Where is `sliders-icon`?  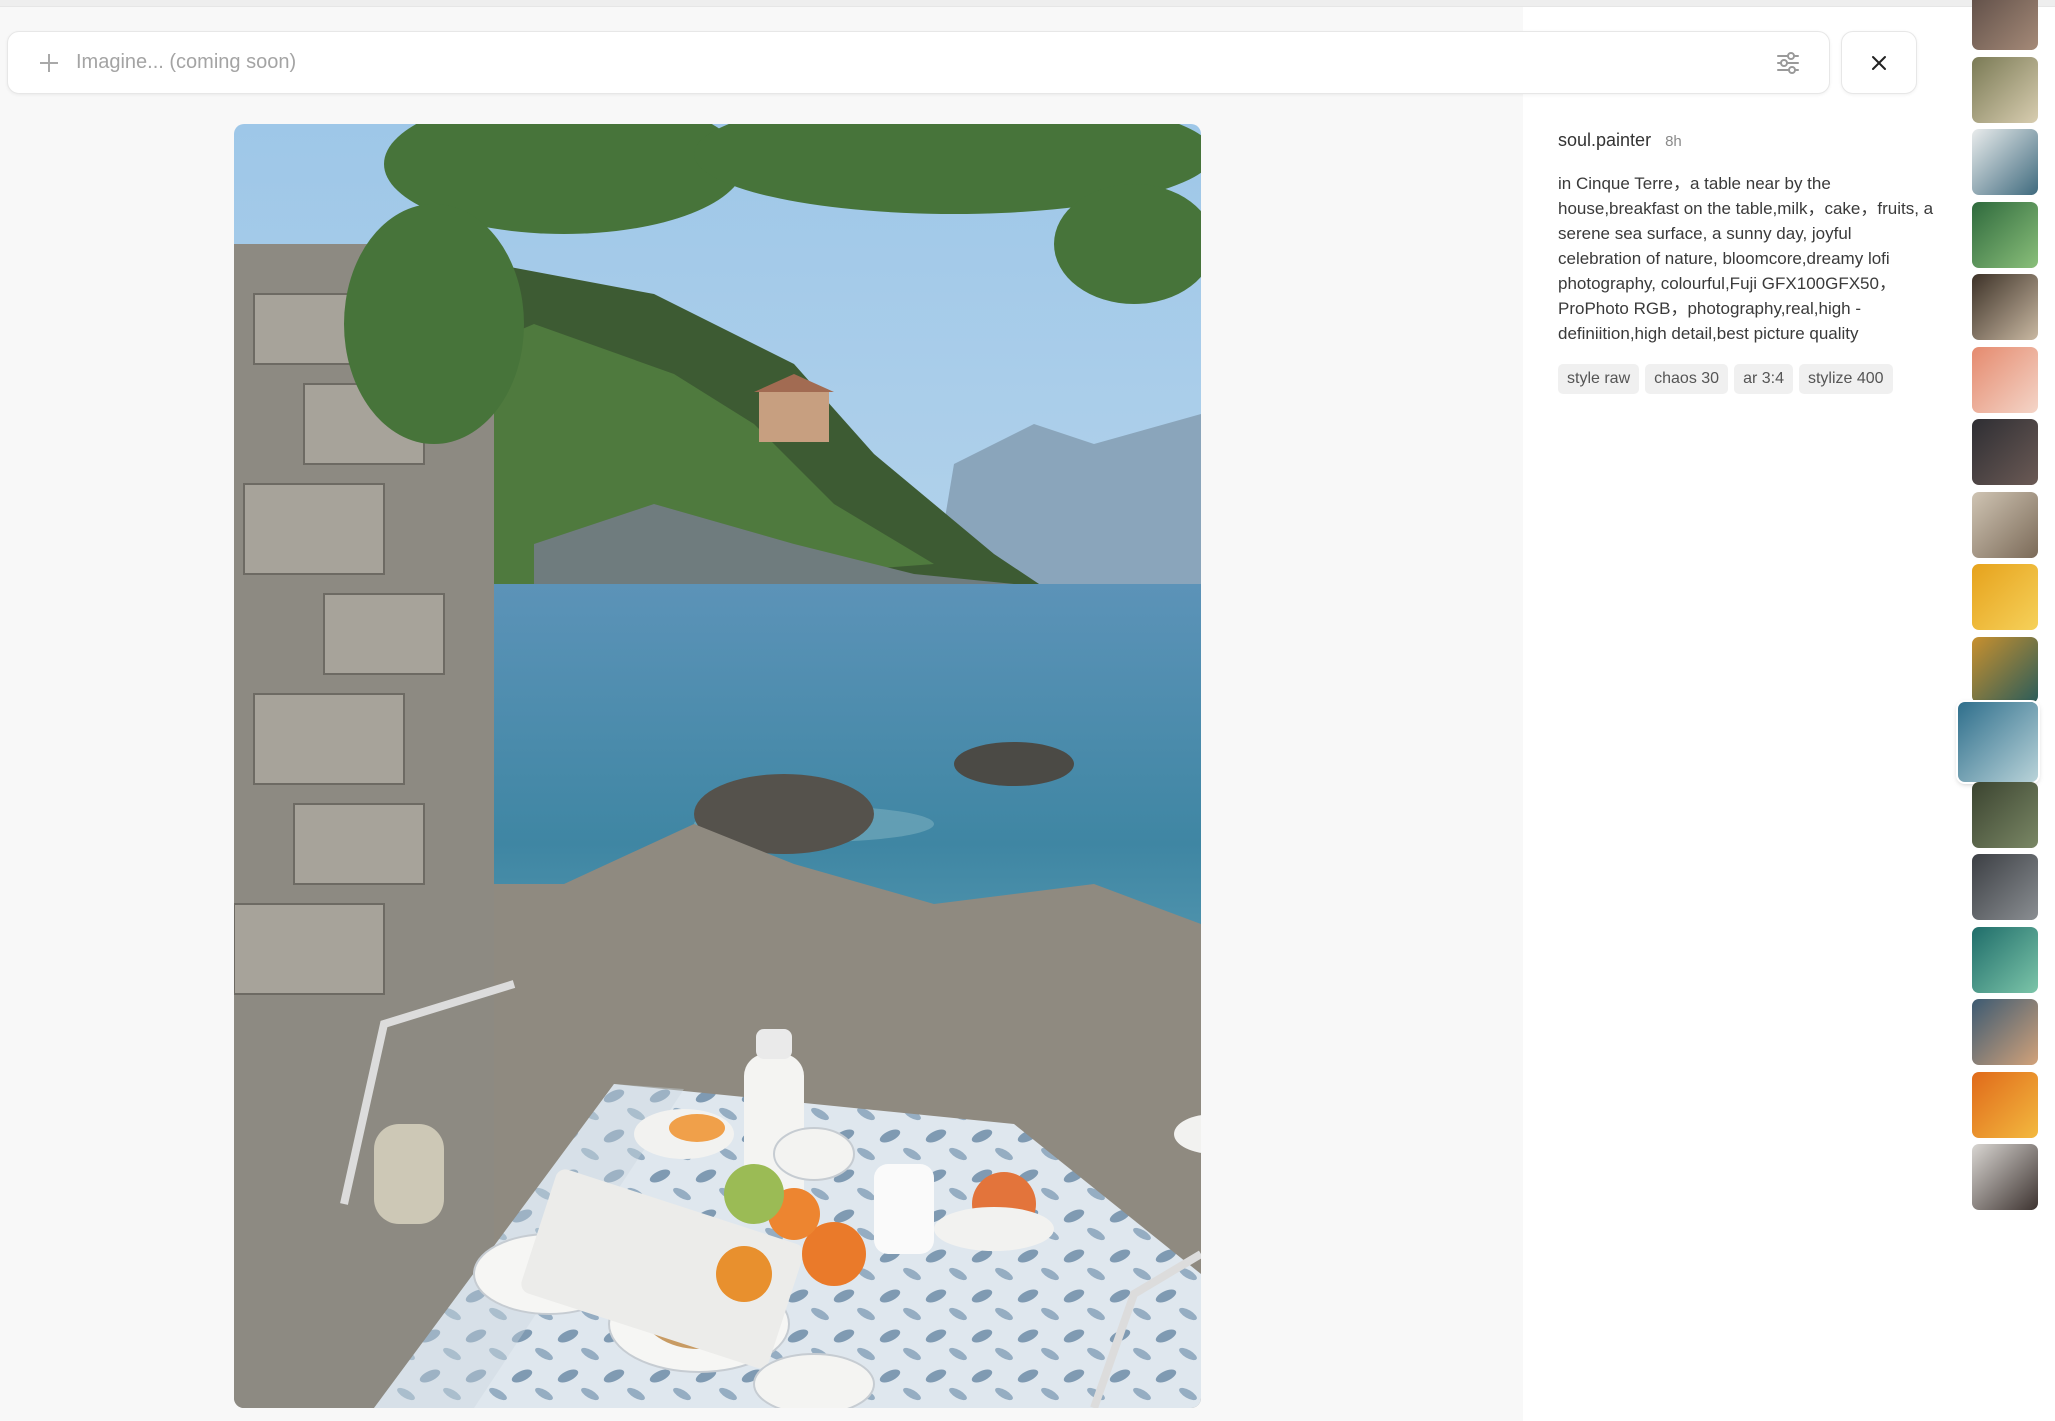
sliders-icon is located at coordinates (1788, 63).